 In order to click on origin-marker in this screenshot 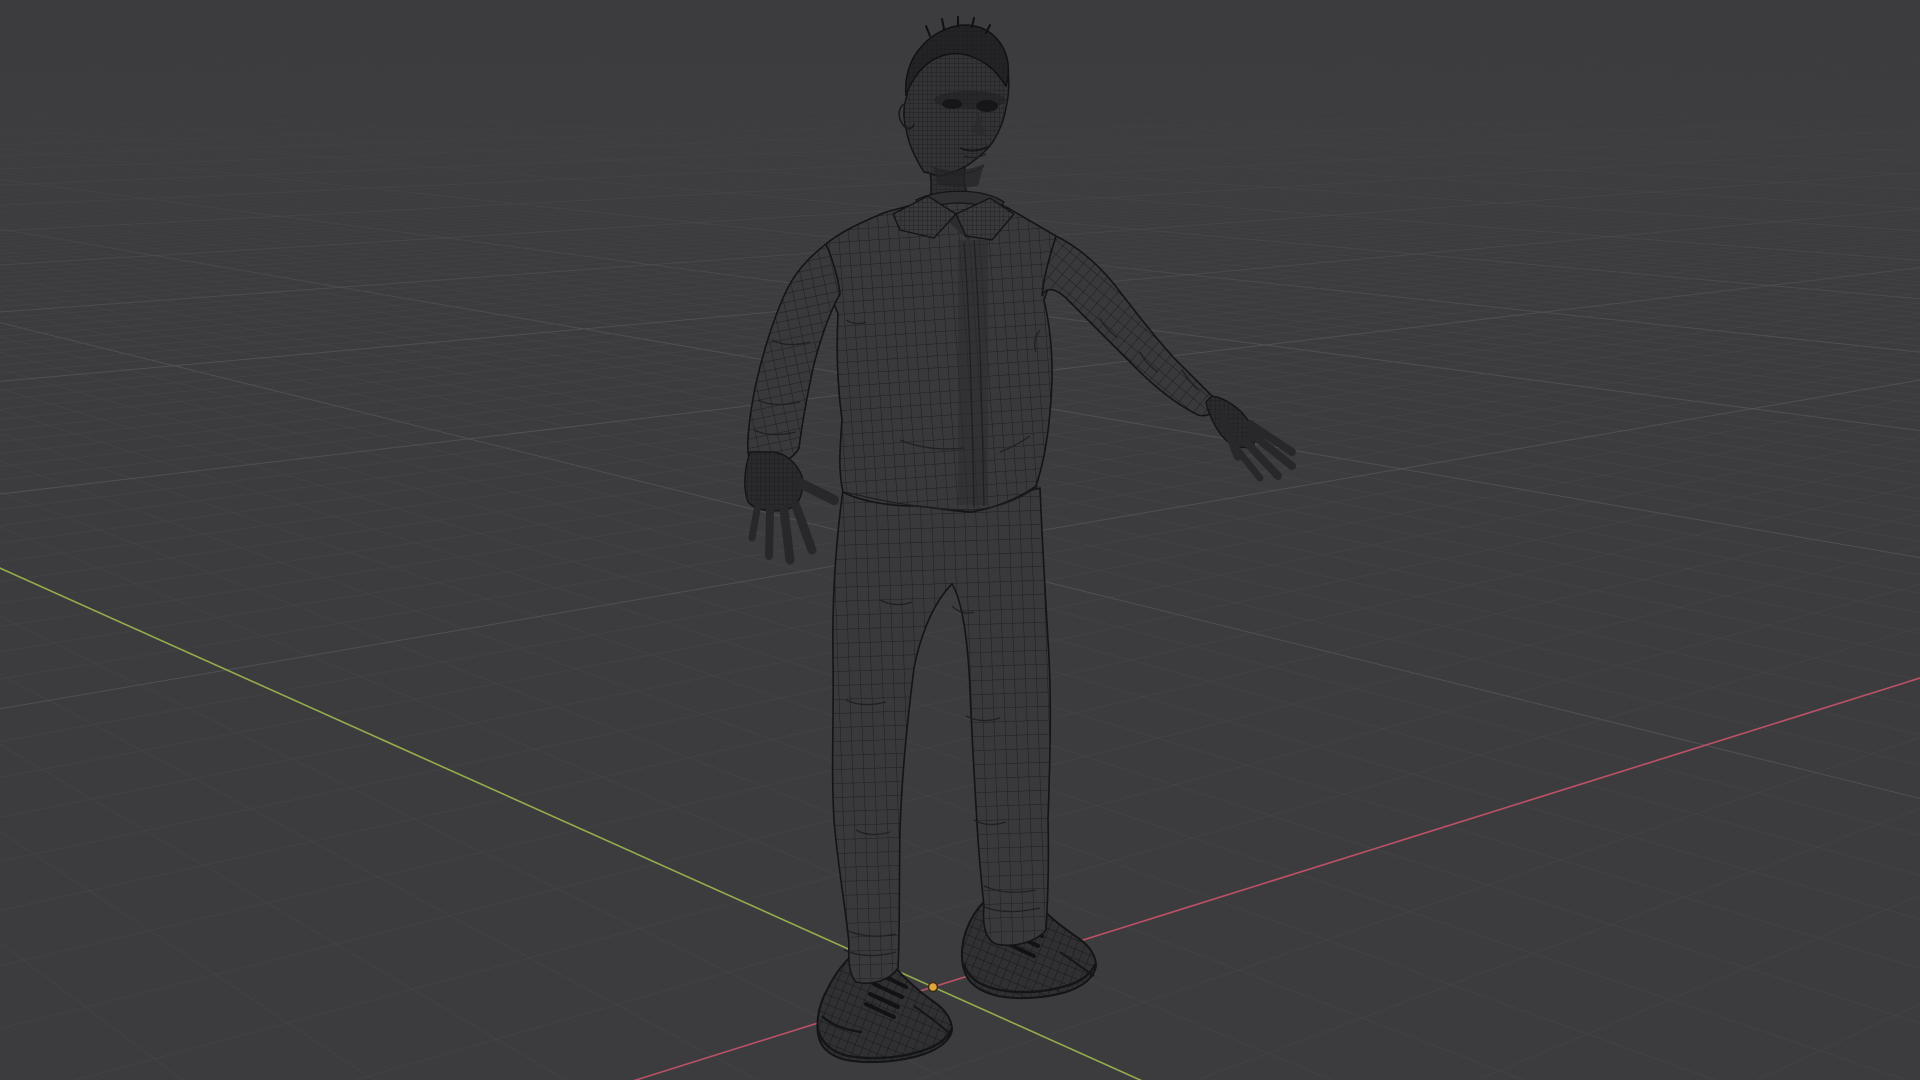, I will do `click(933, 987)`.